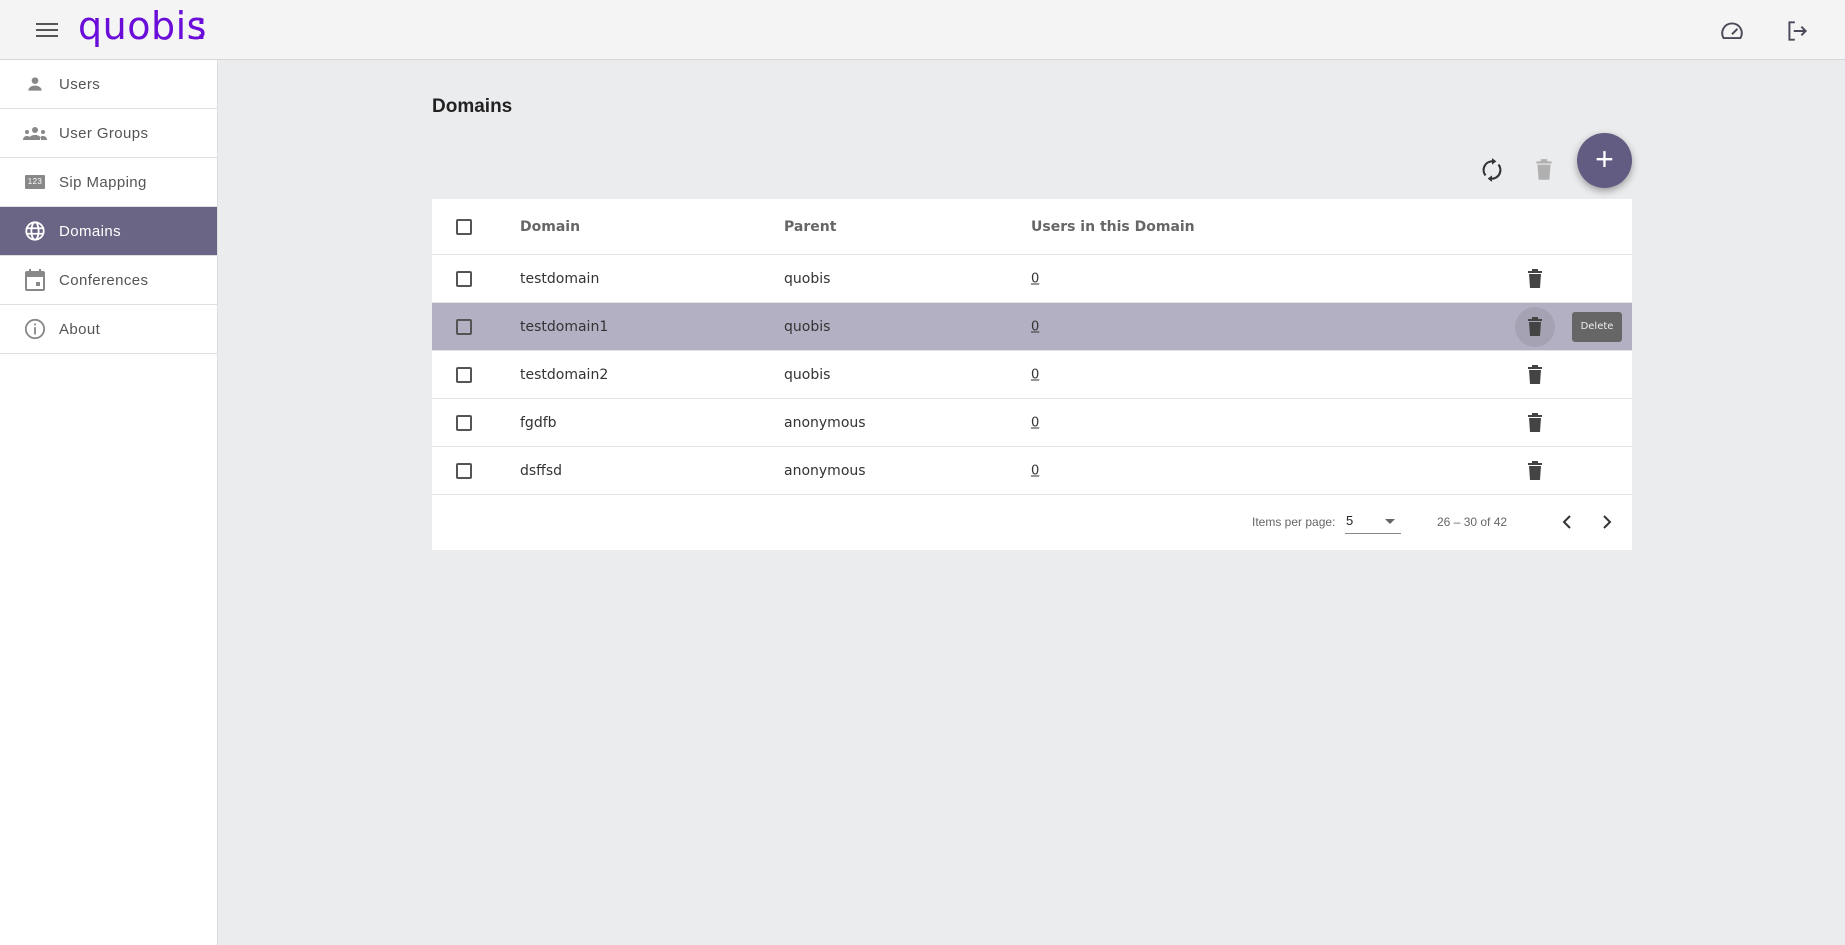 This screenshot has width=1845, height=945. I want to click on table-row: testdomain quobis 0, so click(1032, 279).